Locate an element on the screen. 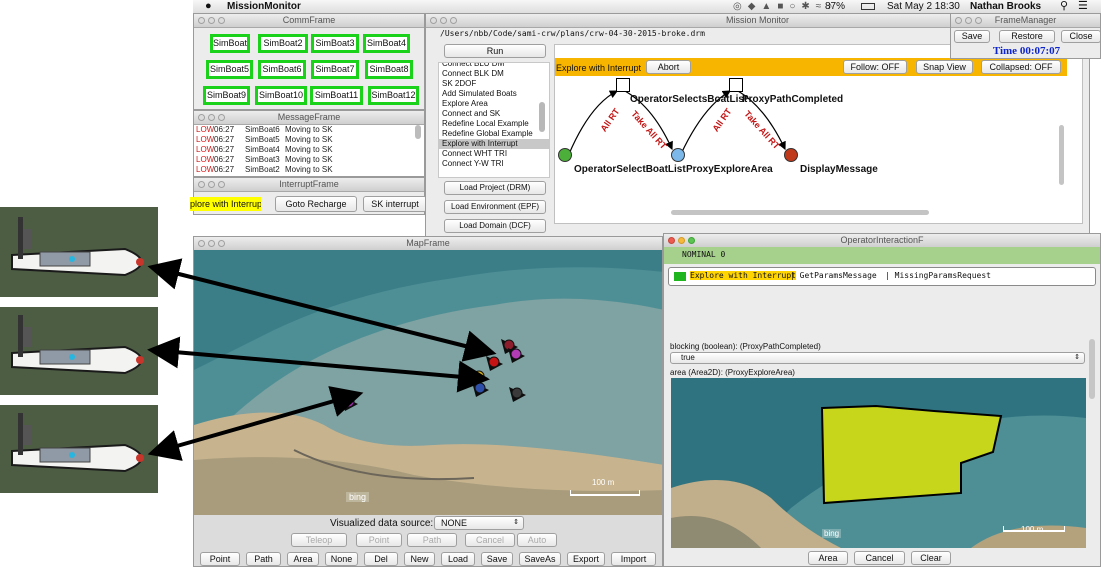  operator-scrollbar is located at coordinates (1092, 369).